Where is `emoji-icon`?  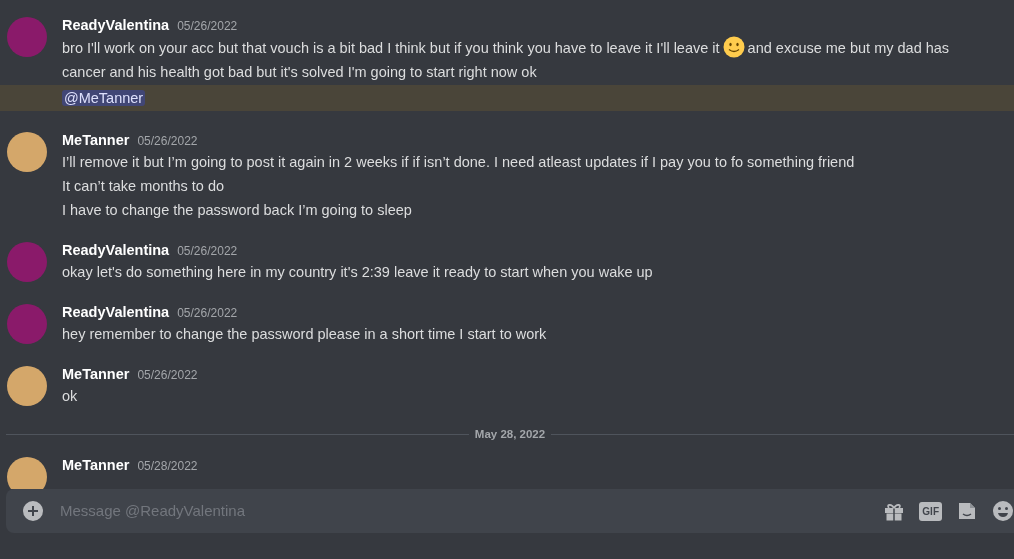
emoji-icon is located at coordinates (1003, 511).